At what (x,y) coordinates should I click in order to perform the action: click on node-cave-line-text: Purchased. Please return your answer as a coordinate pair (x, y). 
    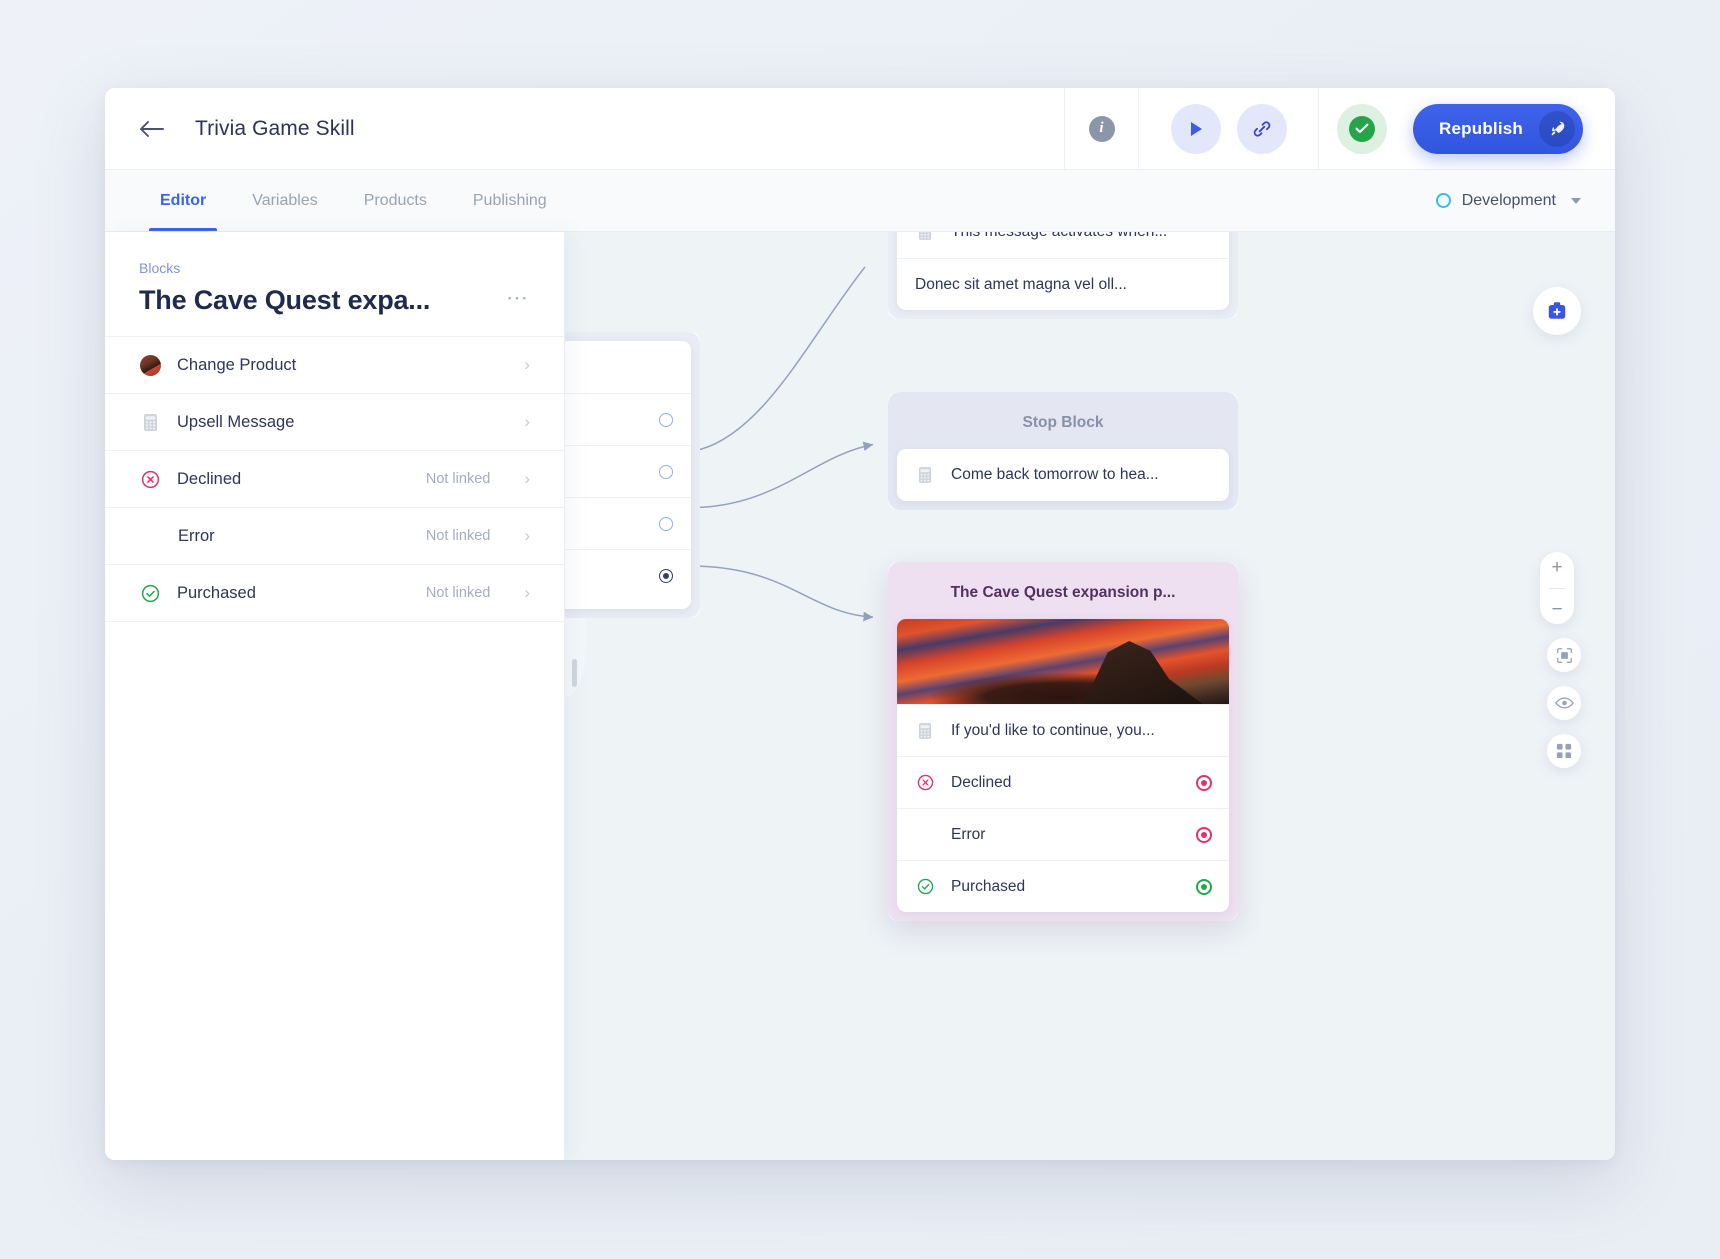
    Looking at the image, I should click on (988, 886).